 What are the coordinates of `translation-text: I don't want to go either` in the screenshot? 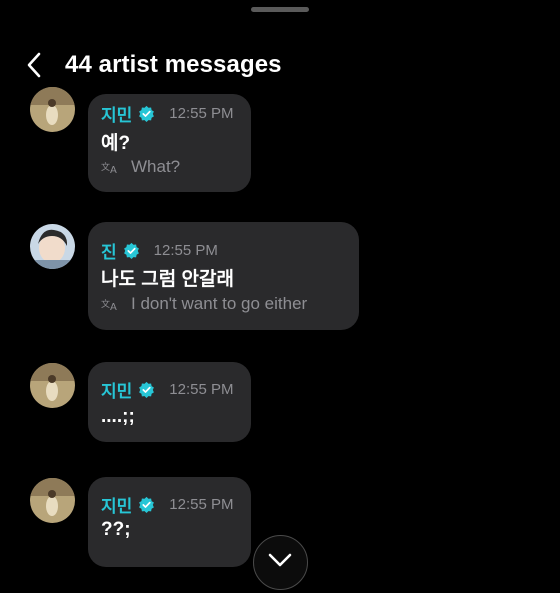 It's located at (219, 303).